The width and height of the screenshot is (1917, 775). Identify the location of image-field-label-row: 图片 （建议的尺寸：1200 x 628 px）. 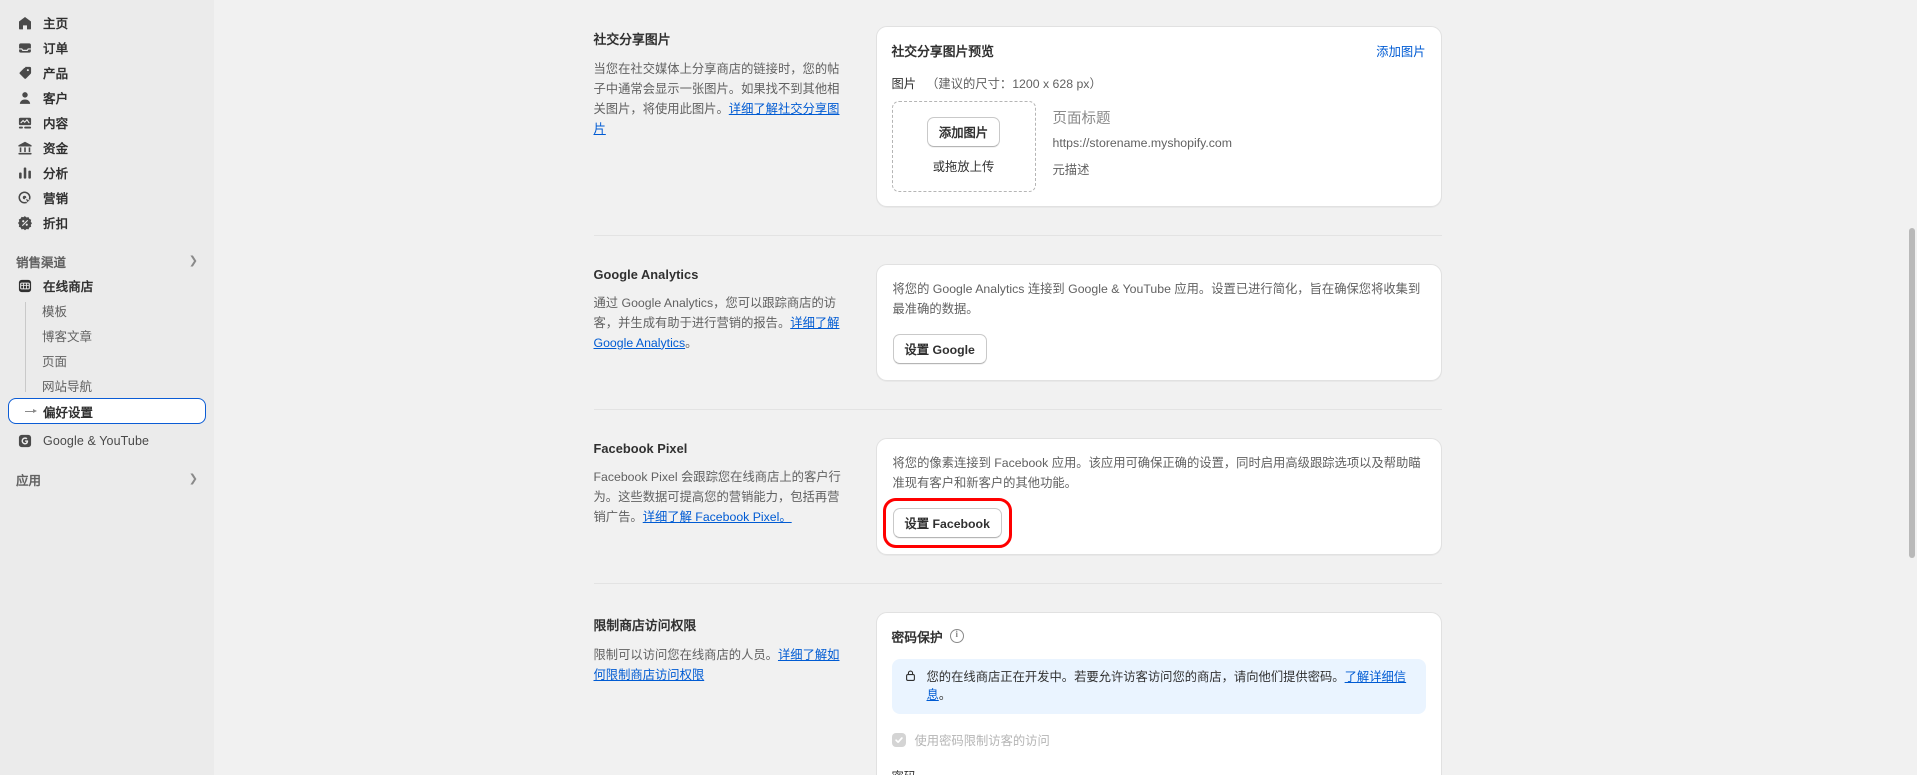
(1159, 83).